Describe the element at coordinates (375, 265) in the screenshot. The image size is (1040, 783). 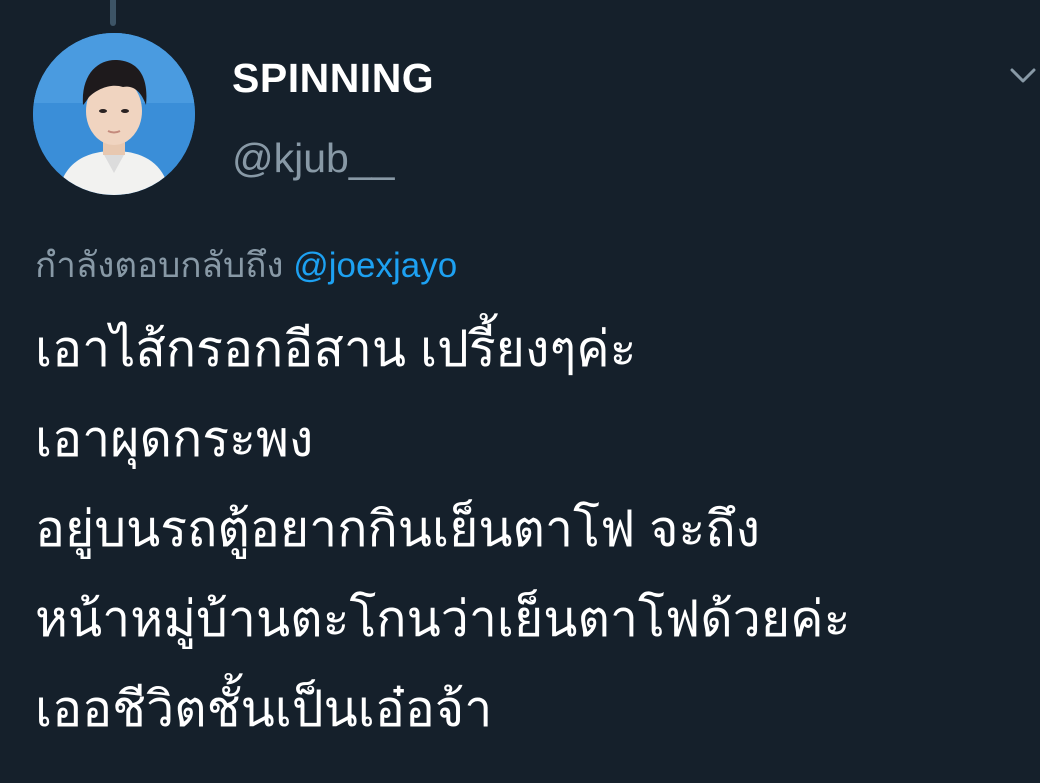
I see `reply-mention-link: @joexjayo` at that location.